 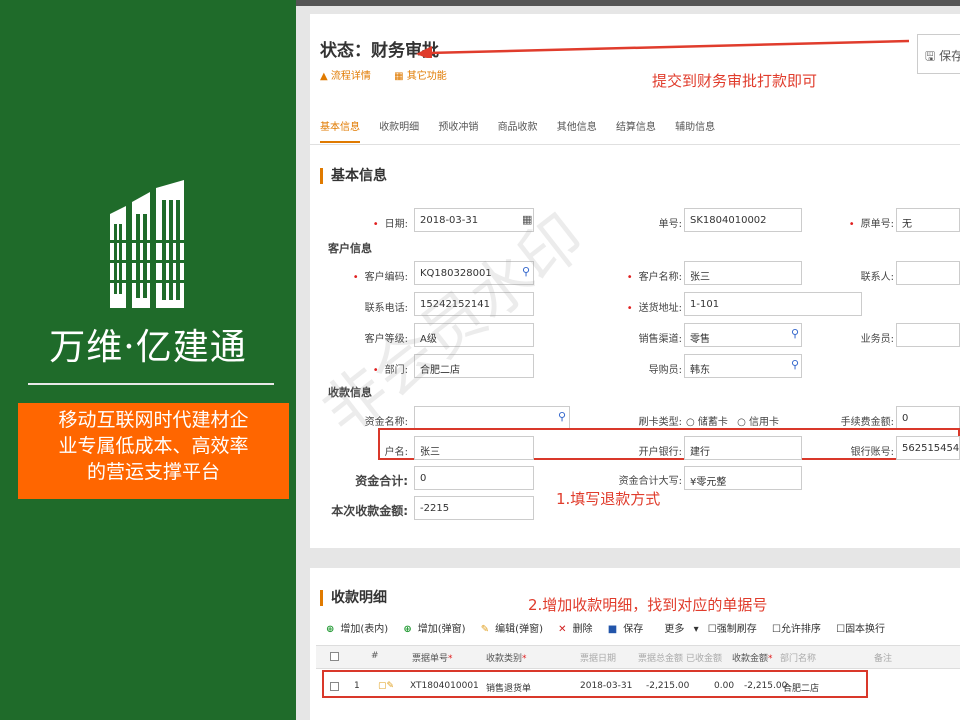 What do you see at coordinates (883, 657) in the screenshot?
I see `col-note: 备注` at bounding box center [883, 657].